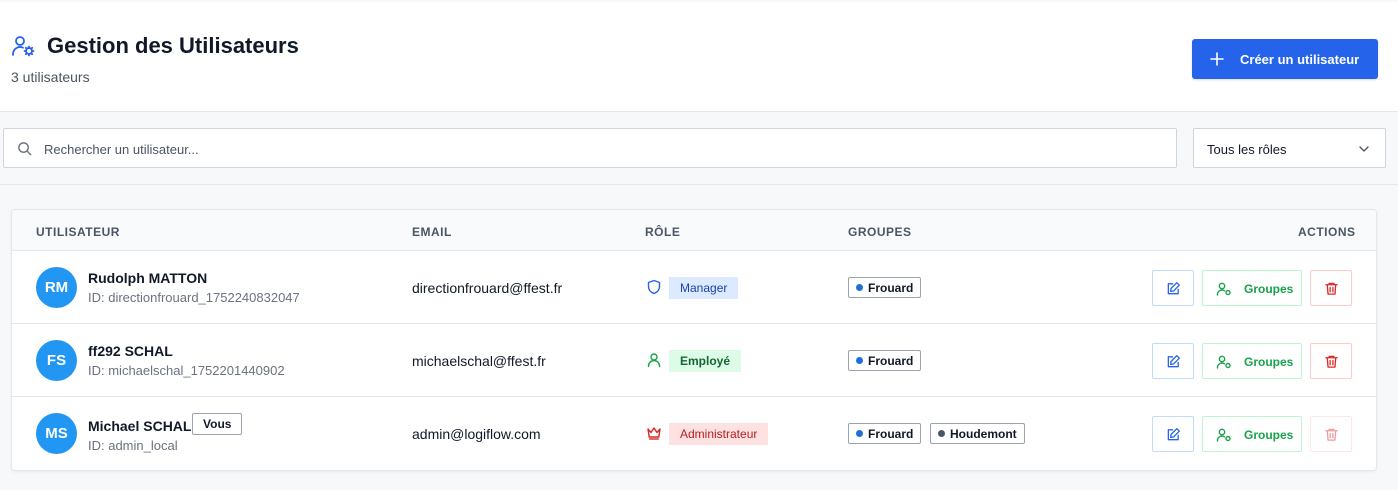  Describe the element at coordinates (432, 232) in the screenshot. I see `column-header-email: EMAIL` at that location.